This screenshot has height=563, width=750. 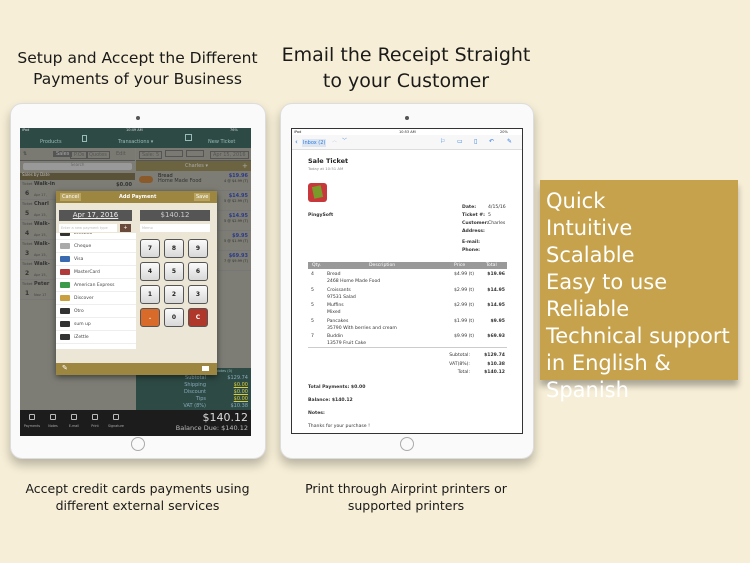 What do you see at coordinates (202, 197) in the screenshot?
I see `save-button: Save` at bounding box center [202, 197].